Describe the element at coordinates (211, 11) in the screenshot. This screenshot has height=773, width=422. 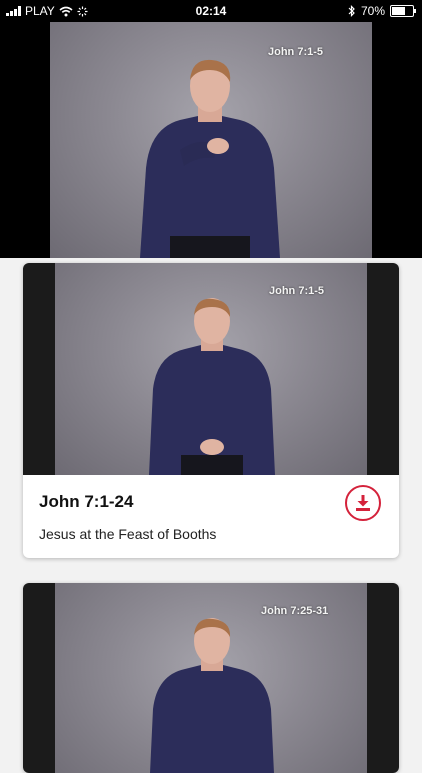
I see `status-bar: PLAY 02:14 70%` at that location.